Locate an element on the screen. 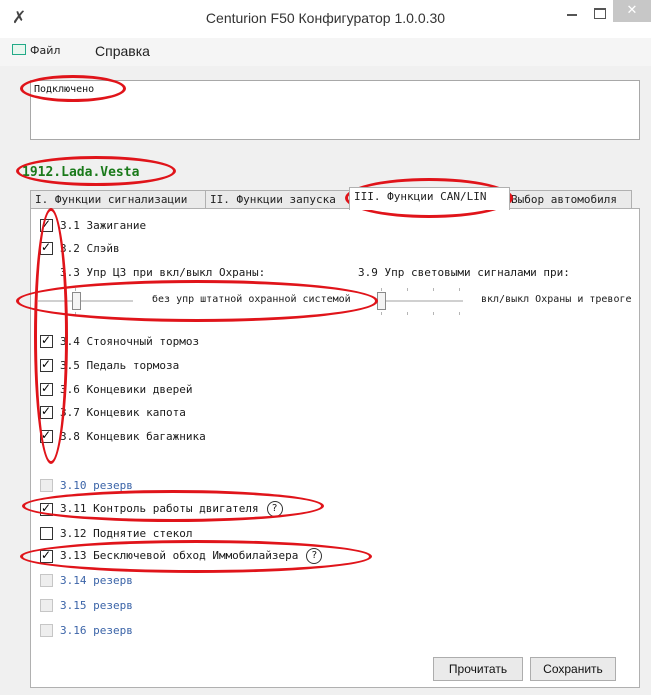  tab-car-selection: Выбор автомобиля is located at coordinates (569, 199).